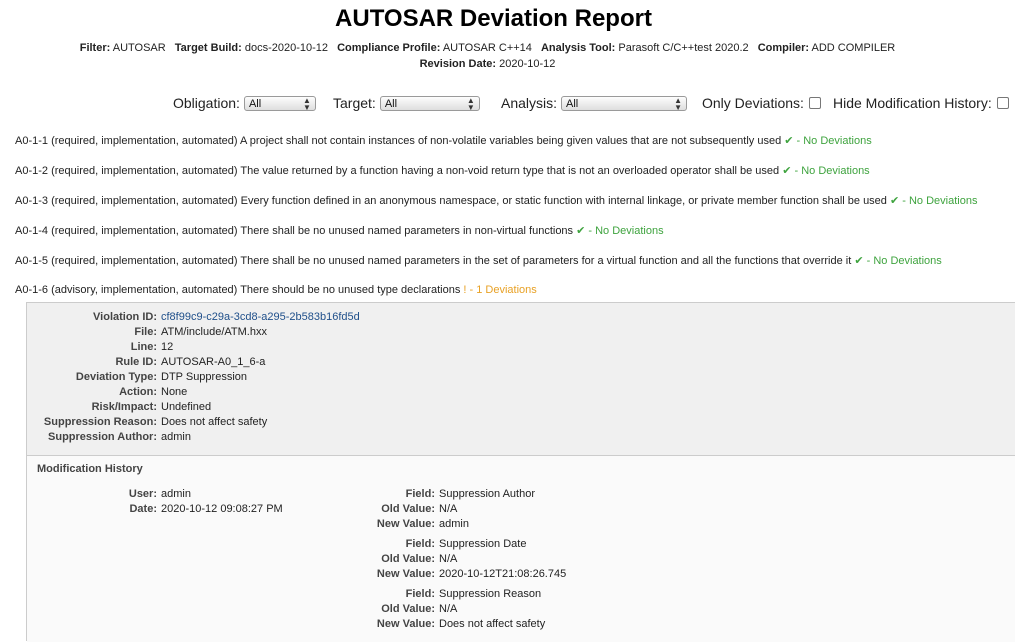 This screenshot has height=642, width=1015. Describe the element at coordinates (206, 103) in the screenshot. I see `obligation-label: Obligation:` at that location.